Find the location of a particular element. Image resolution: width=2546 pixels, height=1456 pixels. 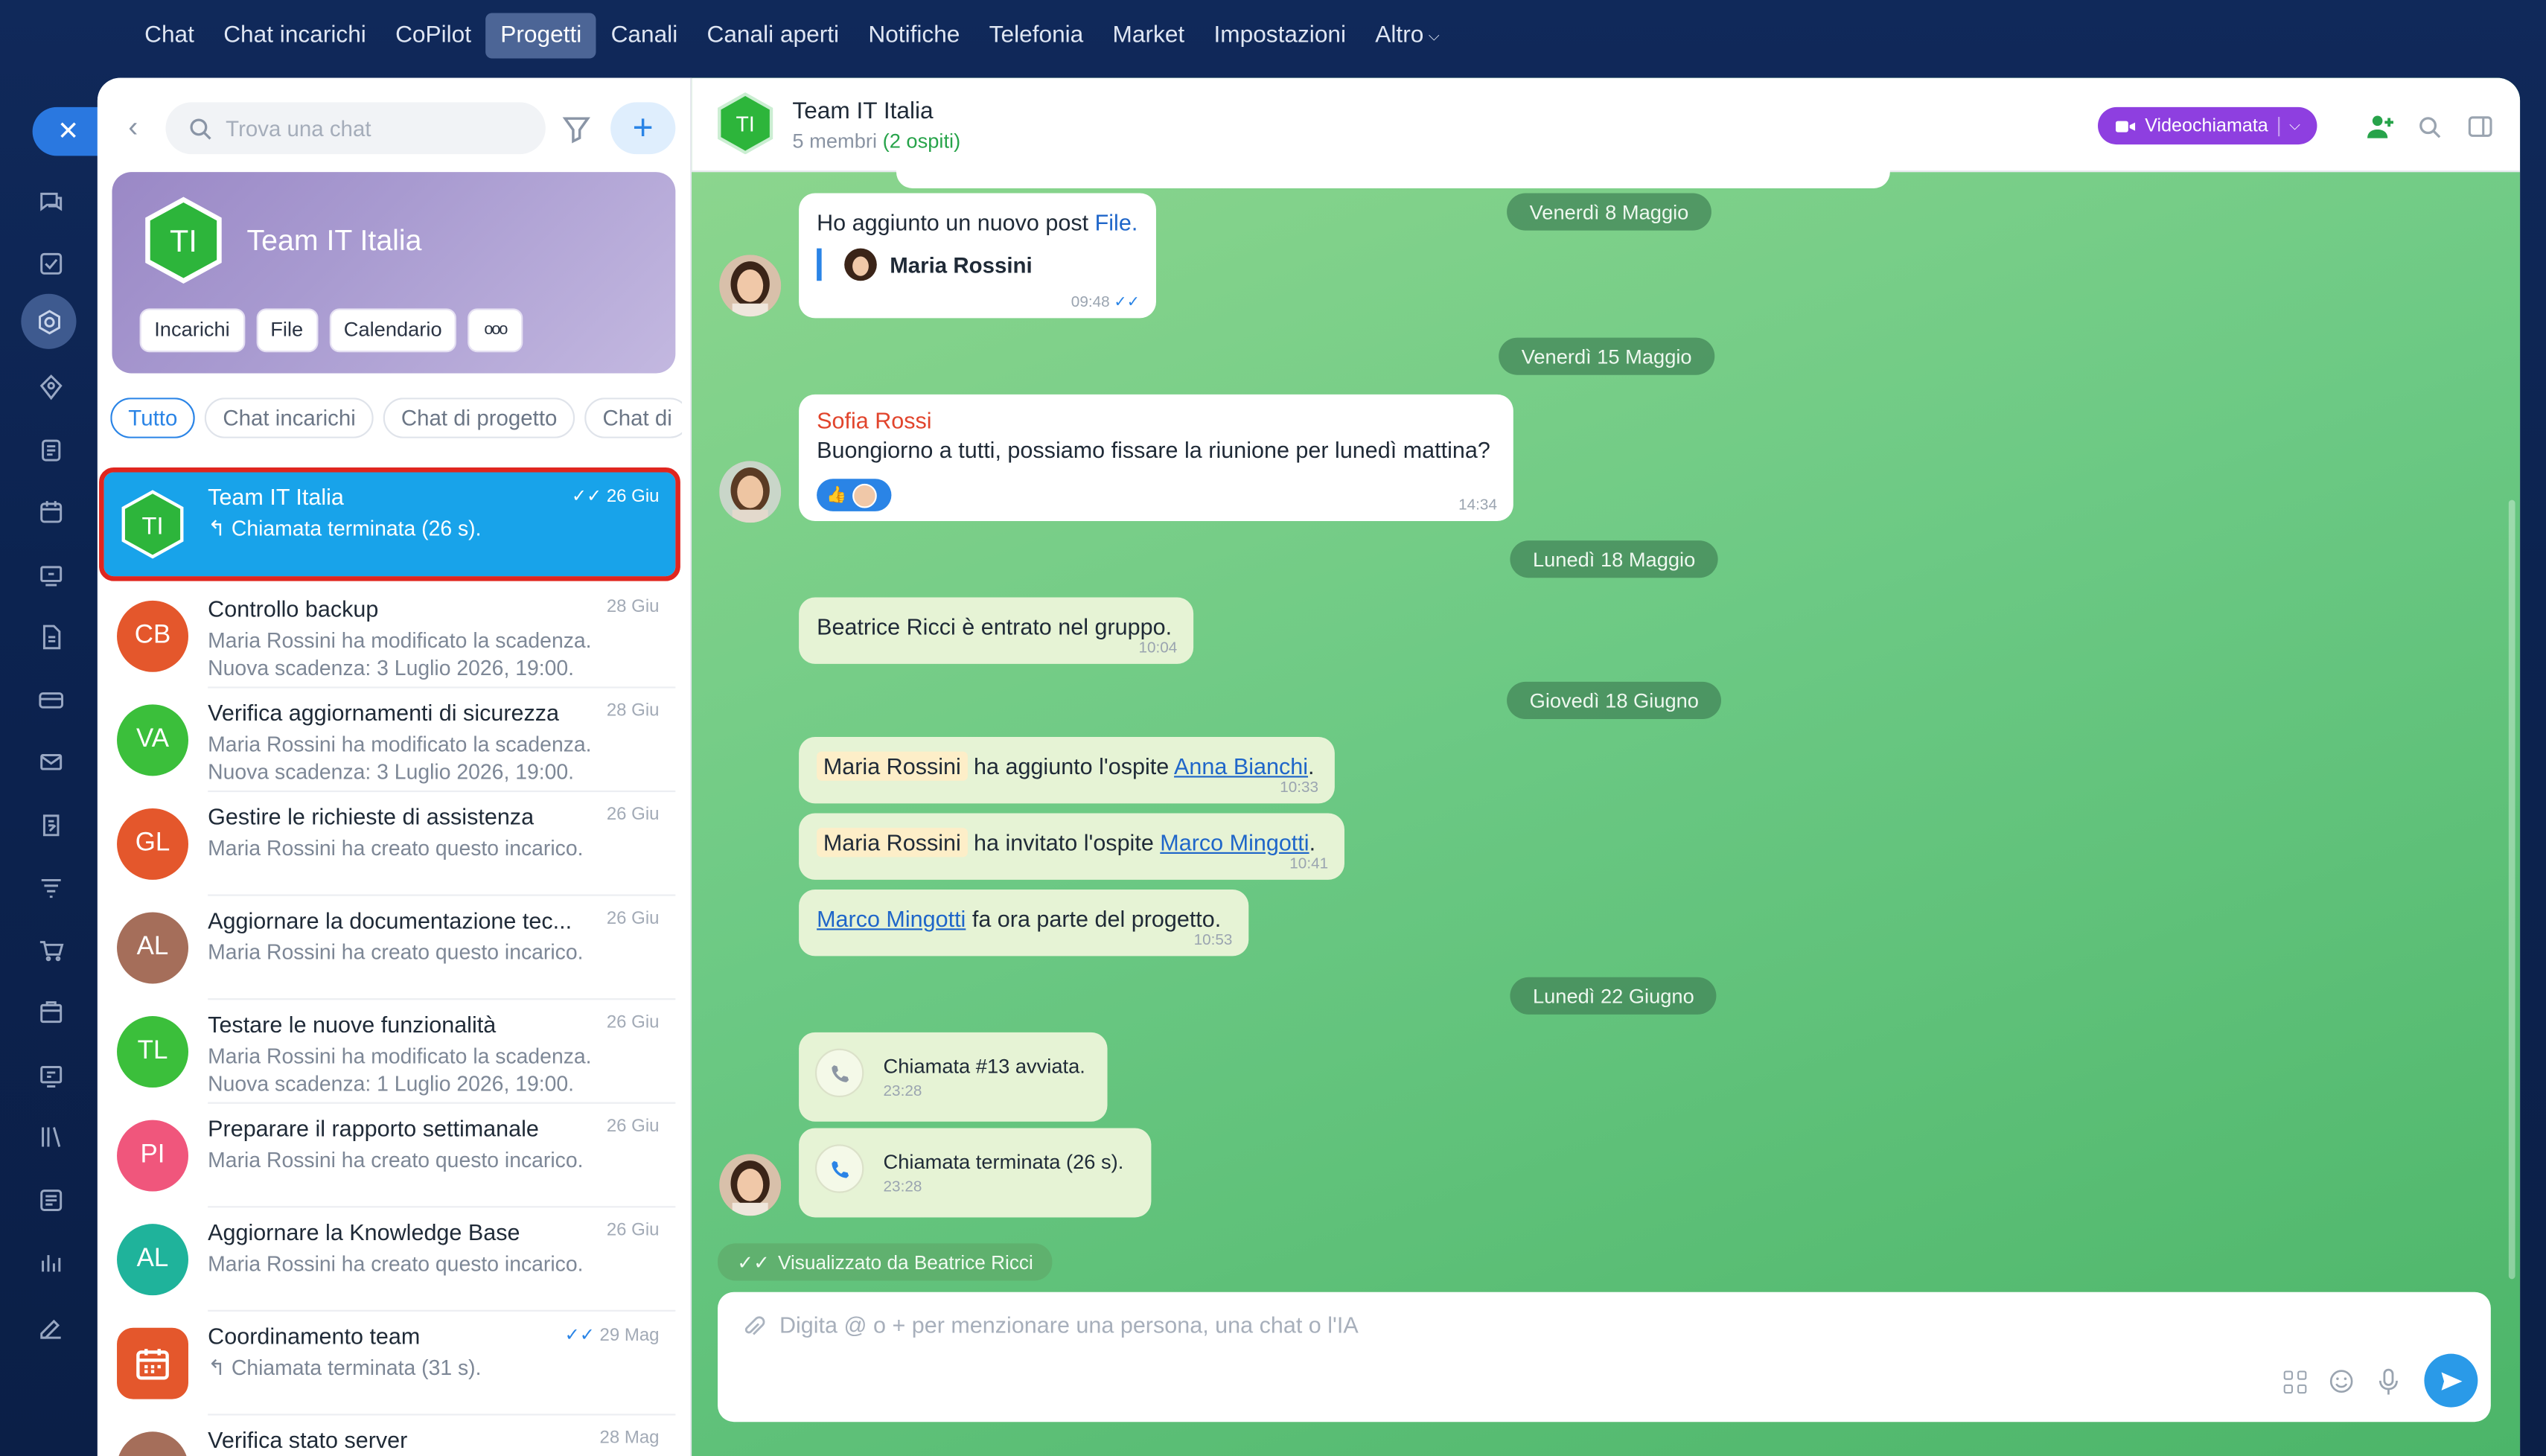

filter-chat-di-progetto: Chat di progetto is located at coordinates (479, 417).